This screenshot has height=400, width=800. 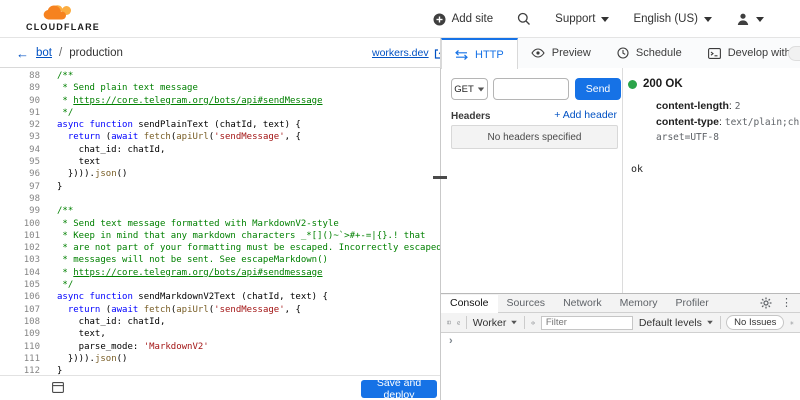 I want to click on code-line: 98, so click(x=220, y=199).